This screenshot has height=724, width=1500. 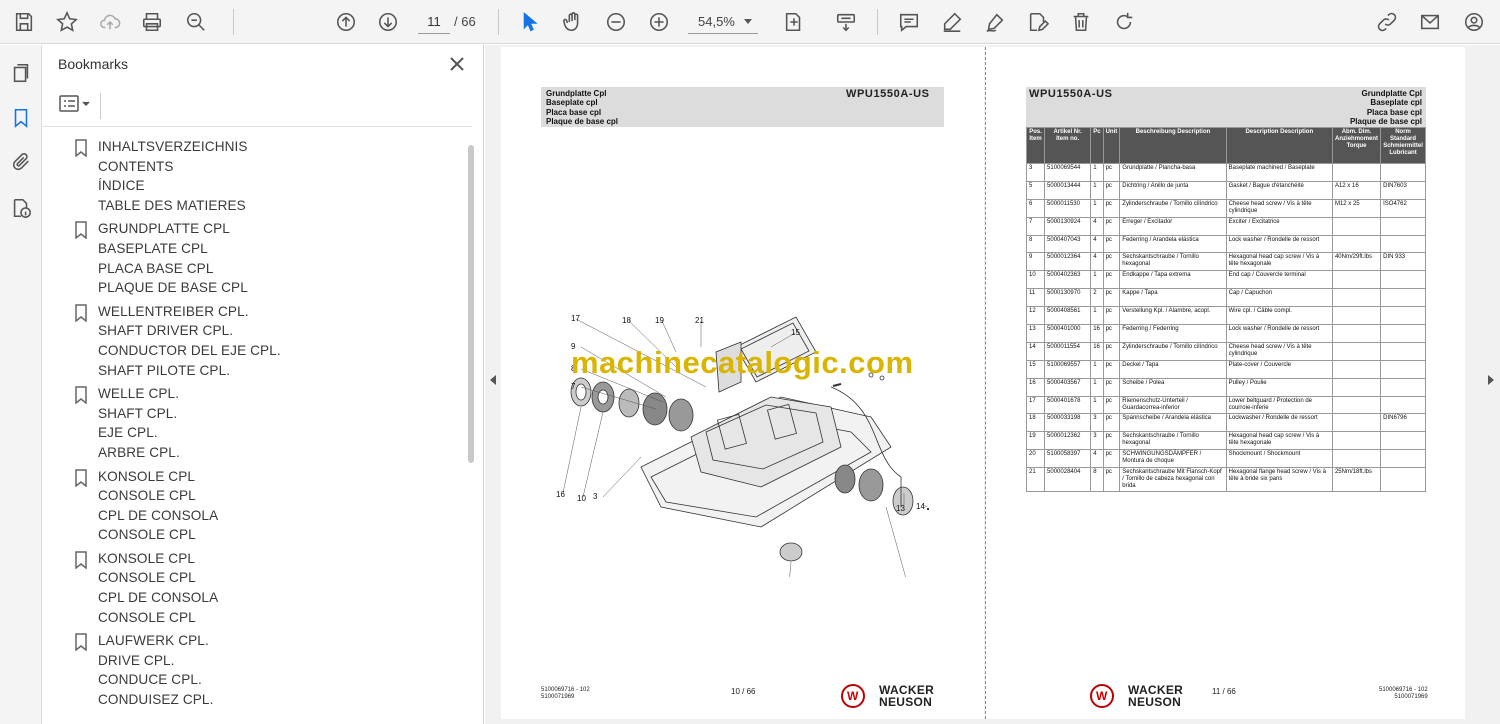 I want to click on next-page-icon, so click(x=388, y=22).